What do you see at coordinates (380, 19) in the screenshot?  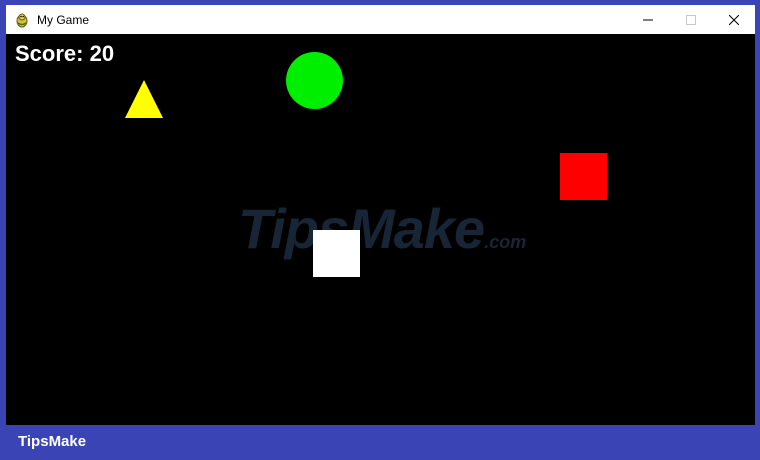 I see `title-bar: My Game` at bounding box center [380, 19].